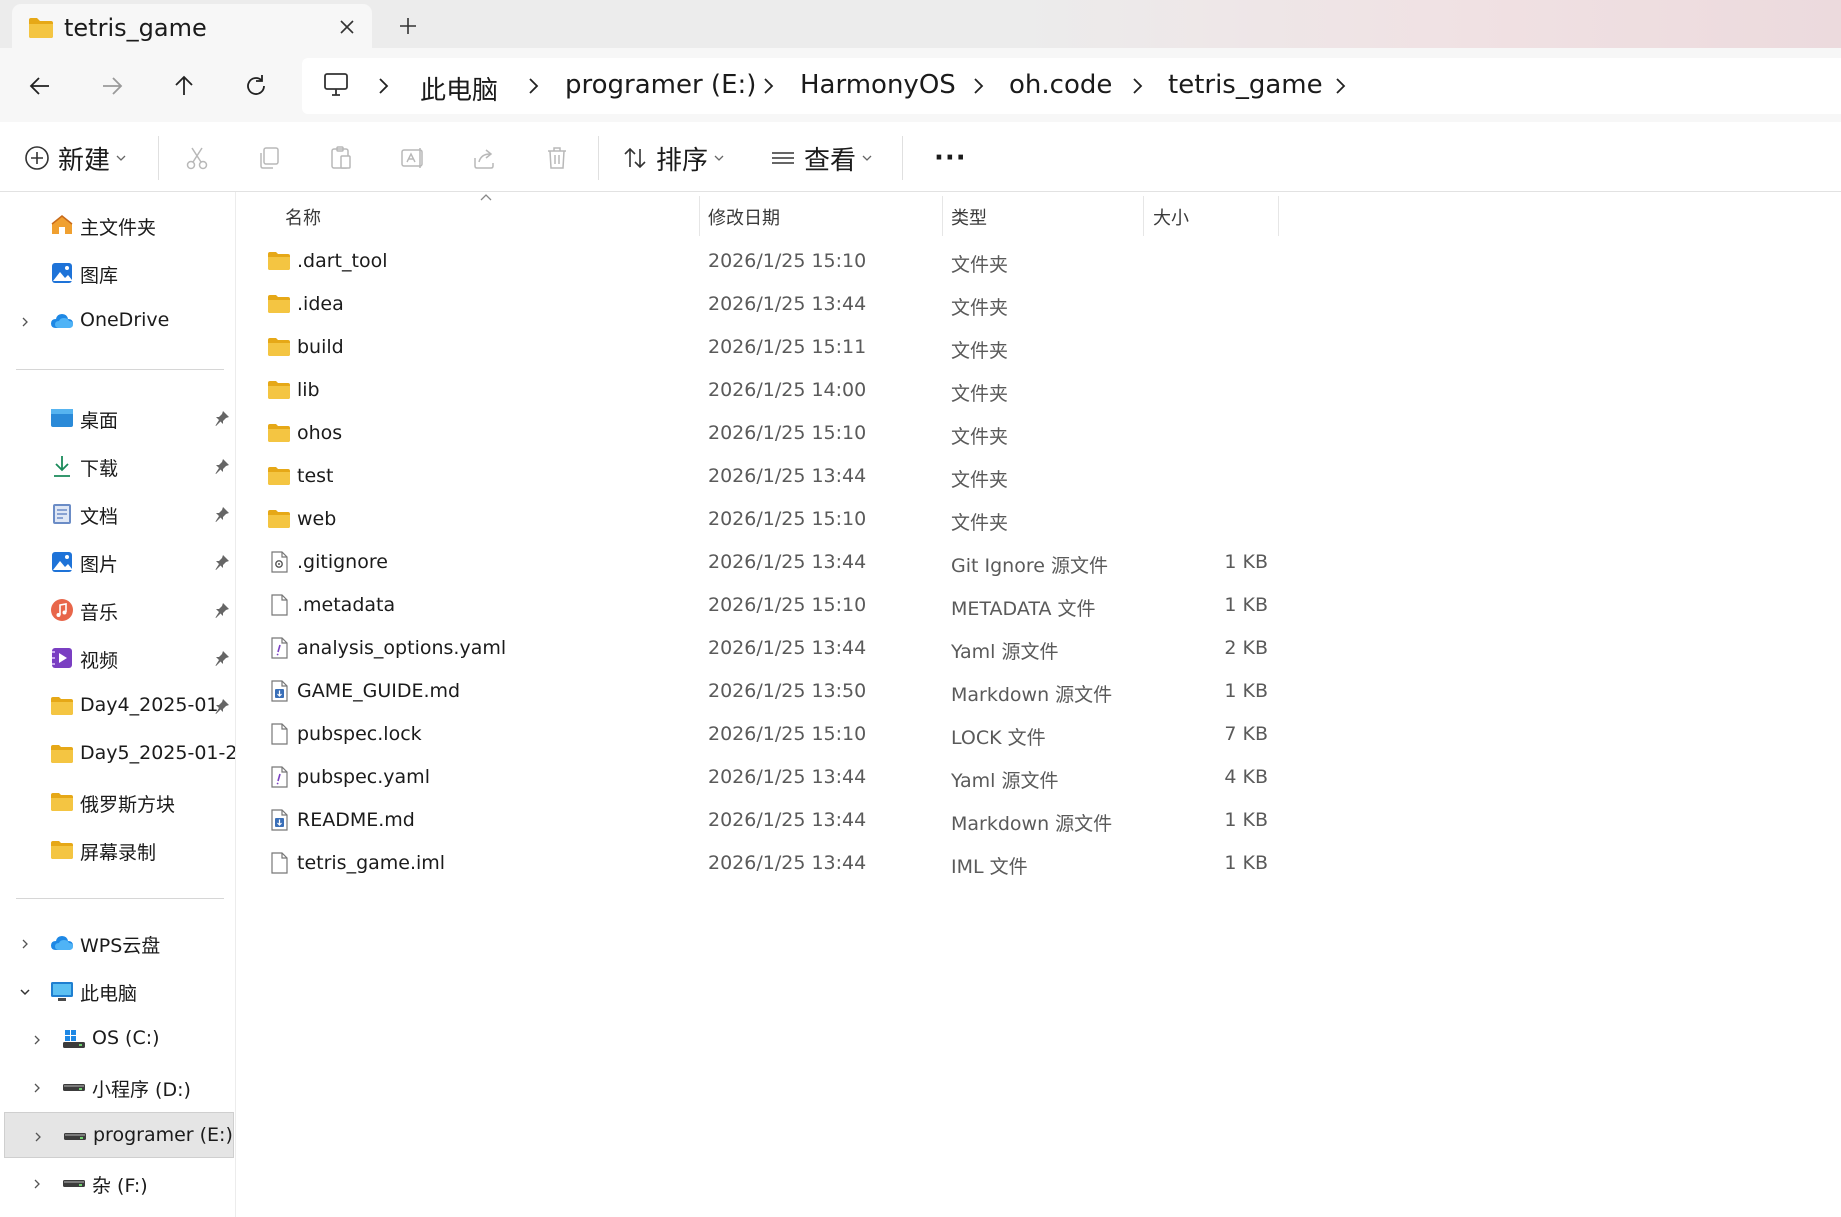  Describe the element at coordinates (787, 605) in the screenshot. I see `file-row: .metadata 2026/1/25 15:10 METADATA 文件 1 KB` at that location.